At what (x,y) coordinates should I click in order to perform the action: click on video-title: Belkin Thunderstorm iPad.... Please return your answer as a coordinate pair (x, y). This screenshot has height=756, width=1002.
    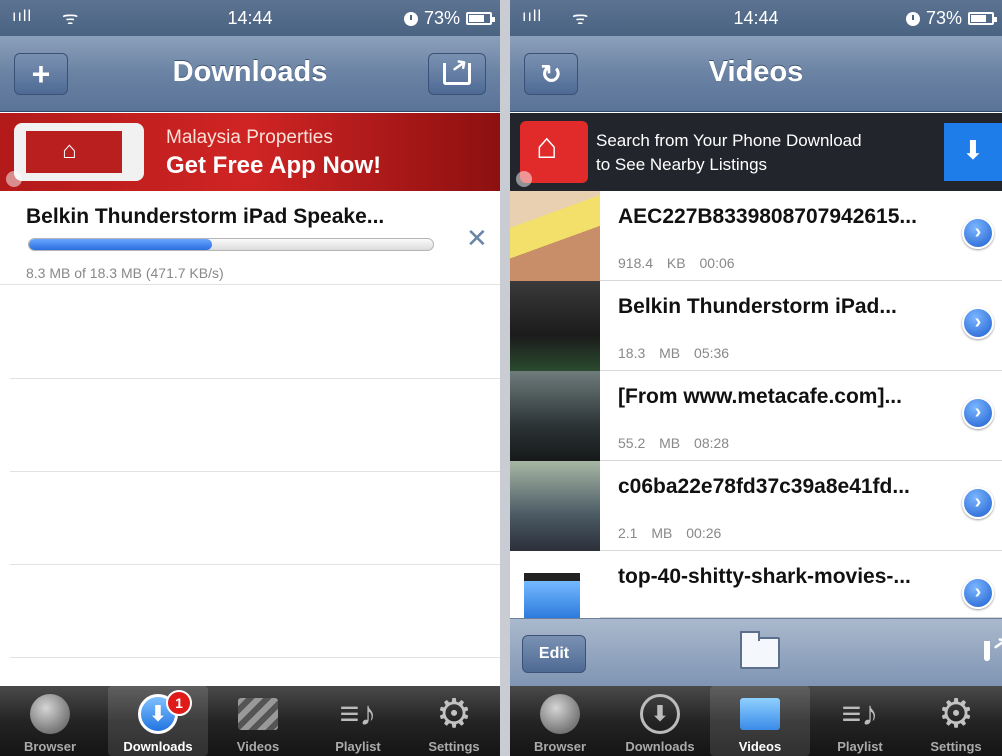
    Looking at the image, I should click on (757, 306).